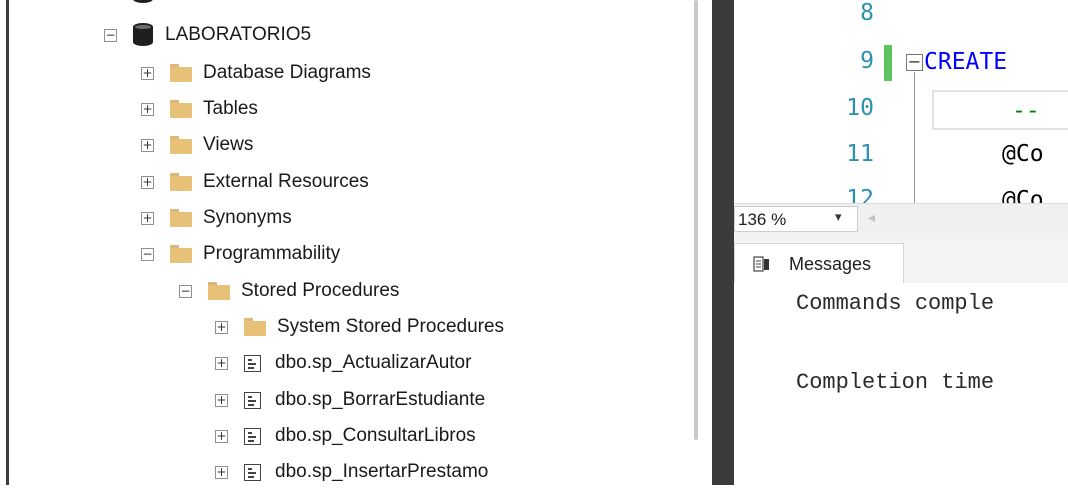  What do you see at coordinates (320, 290) in the screenshot?
I see `tree-node-label: Stored Procedures` at bounding box center [320, 290].